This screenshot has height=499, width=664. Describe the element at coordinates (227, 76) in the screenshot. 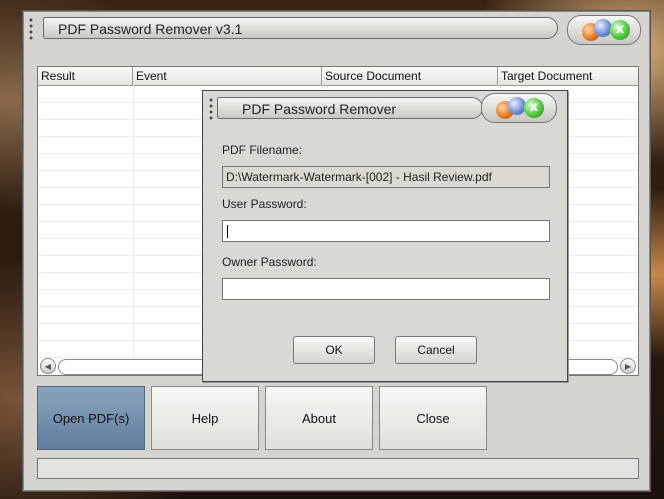

I see `column-header-event: Event` at that location.